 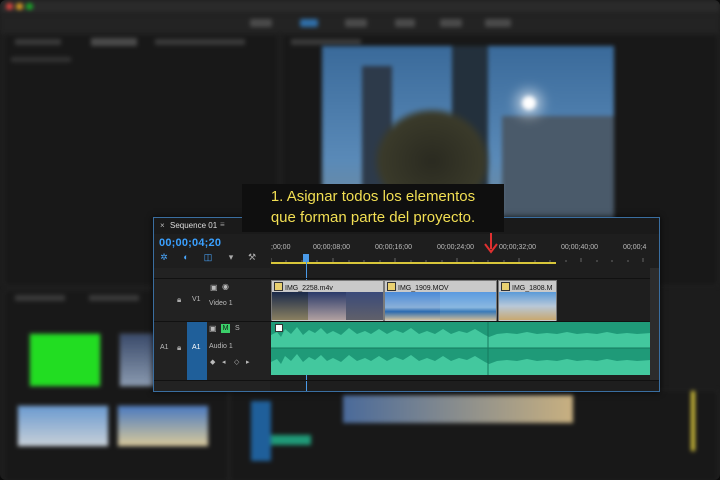 I want to click on video-clip: IMG_1808.M, so click(x=527, y=301).